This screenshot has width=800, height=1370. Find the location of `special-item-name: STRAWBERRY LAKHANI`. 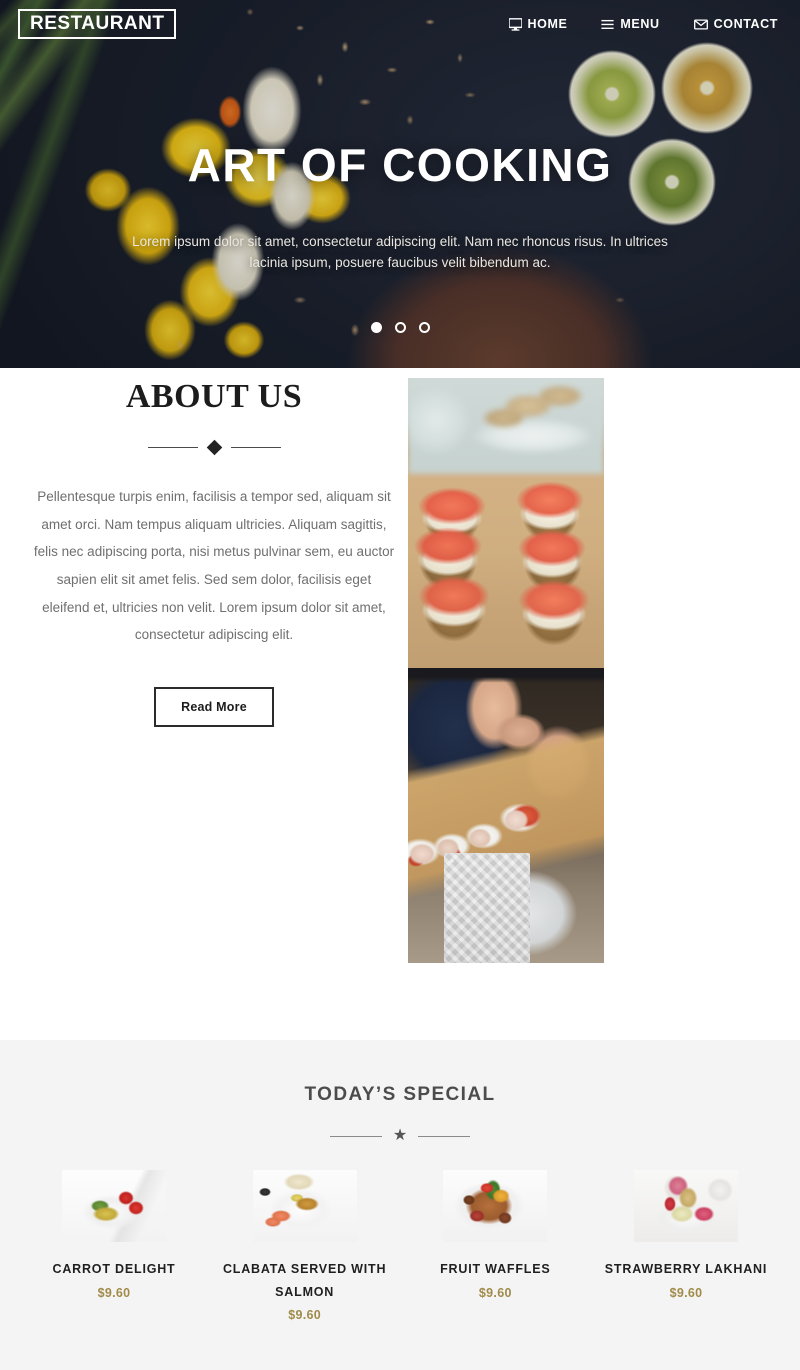

special-item-name: STRAWBERRY LAKHANI is located at coordinates (686, 1269).